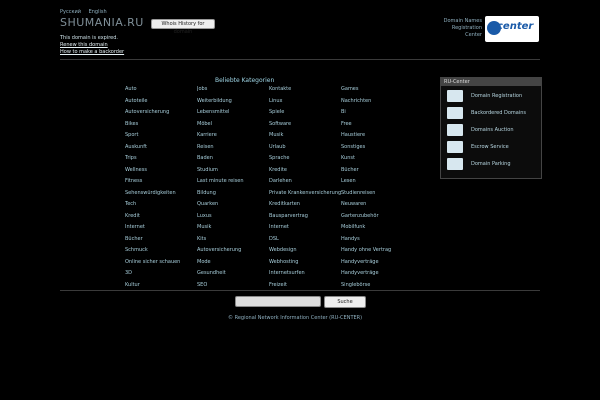 This screenshot has width=600, height=400. What do you see at coordinates (462, 28) in the screenshot?
I see `registrar-text: Domain Names Registration Center` at bounding box center [462, 28].